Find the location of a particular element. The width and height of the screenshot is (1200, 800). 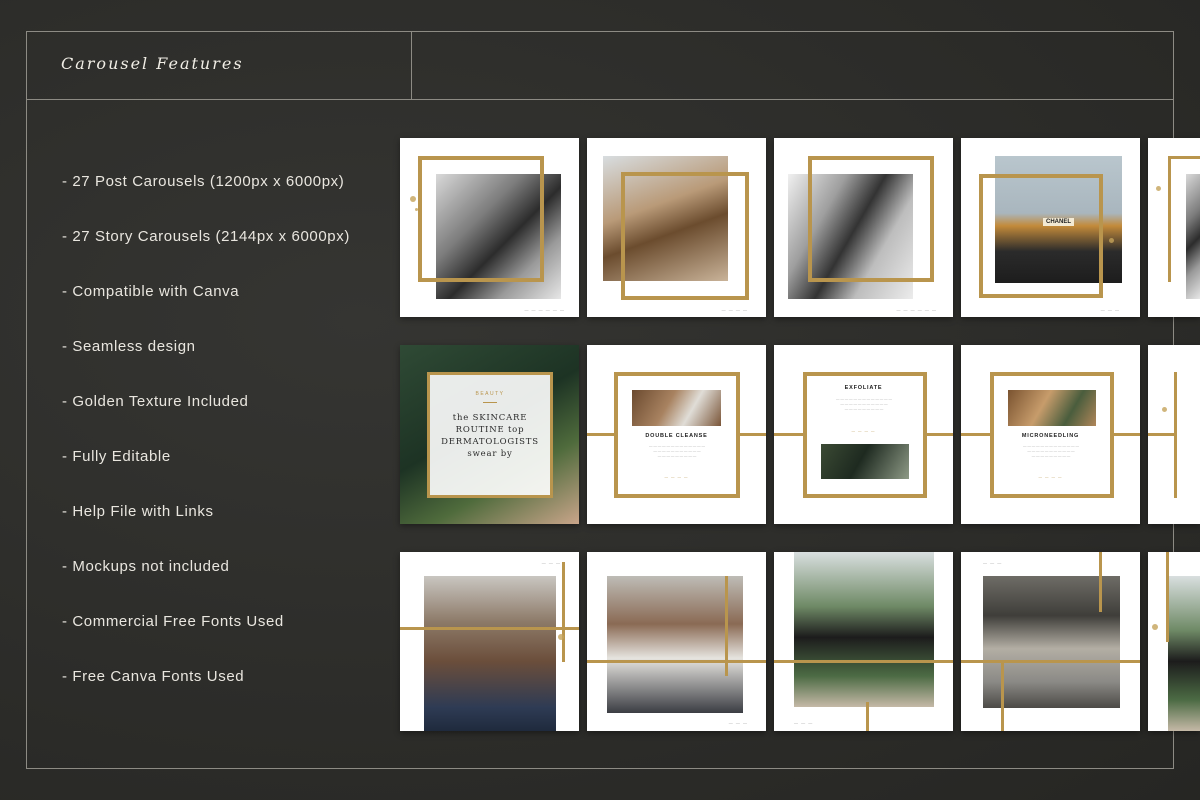

step-title: DOUBLE CLEANSE is located at coordinates (676, 436).